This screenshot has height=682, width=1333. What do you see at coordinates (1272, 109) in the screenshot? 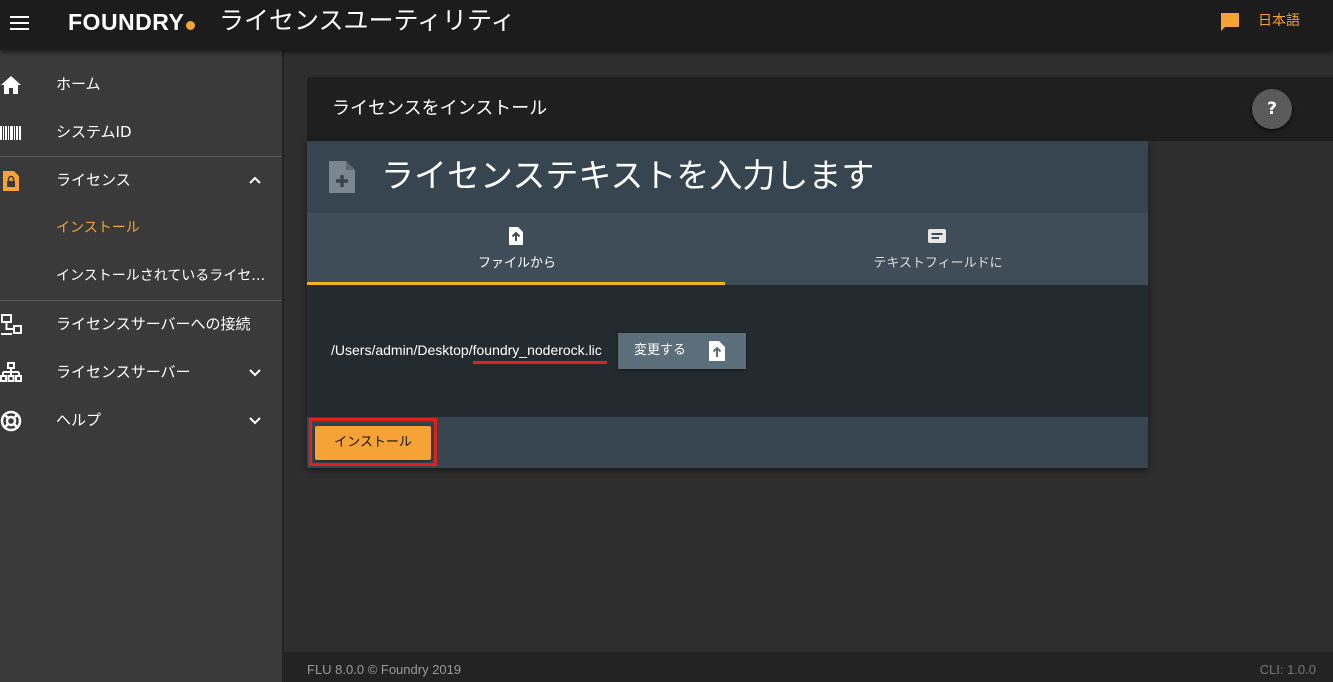
I see `help-button: ?` at bounding box center [1272, 109].